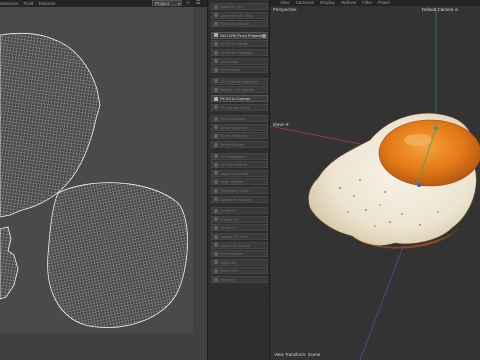  What do you see at coordinates (235, 107) in the screenshot?
I see `palette-button-label: Fit Canvas to UV` at bounding box center [235, 107].